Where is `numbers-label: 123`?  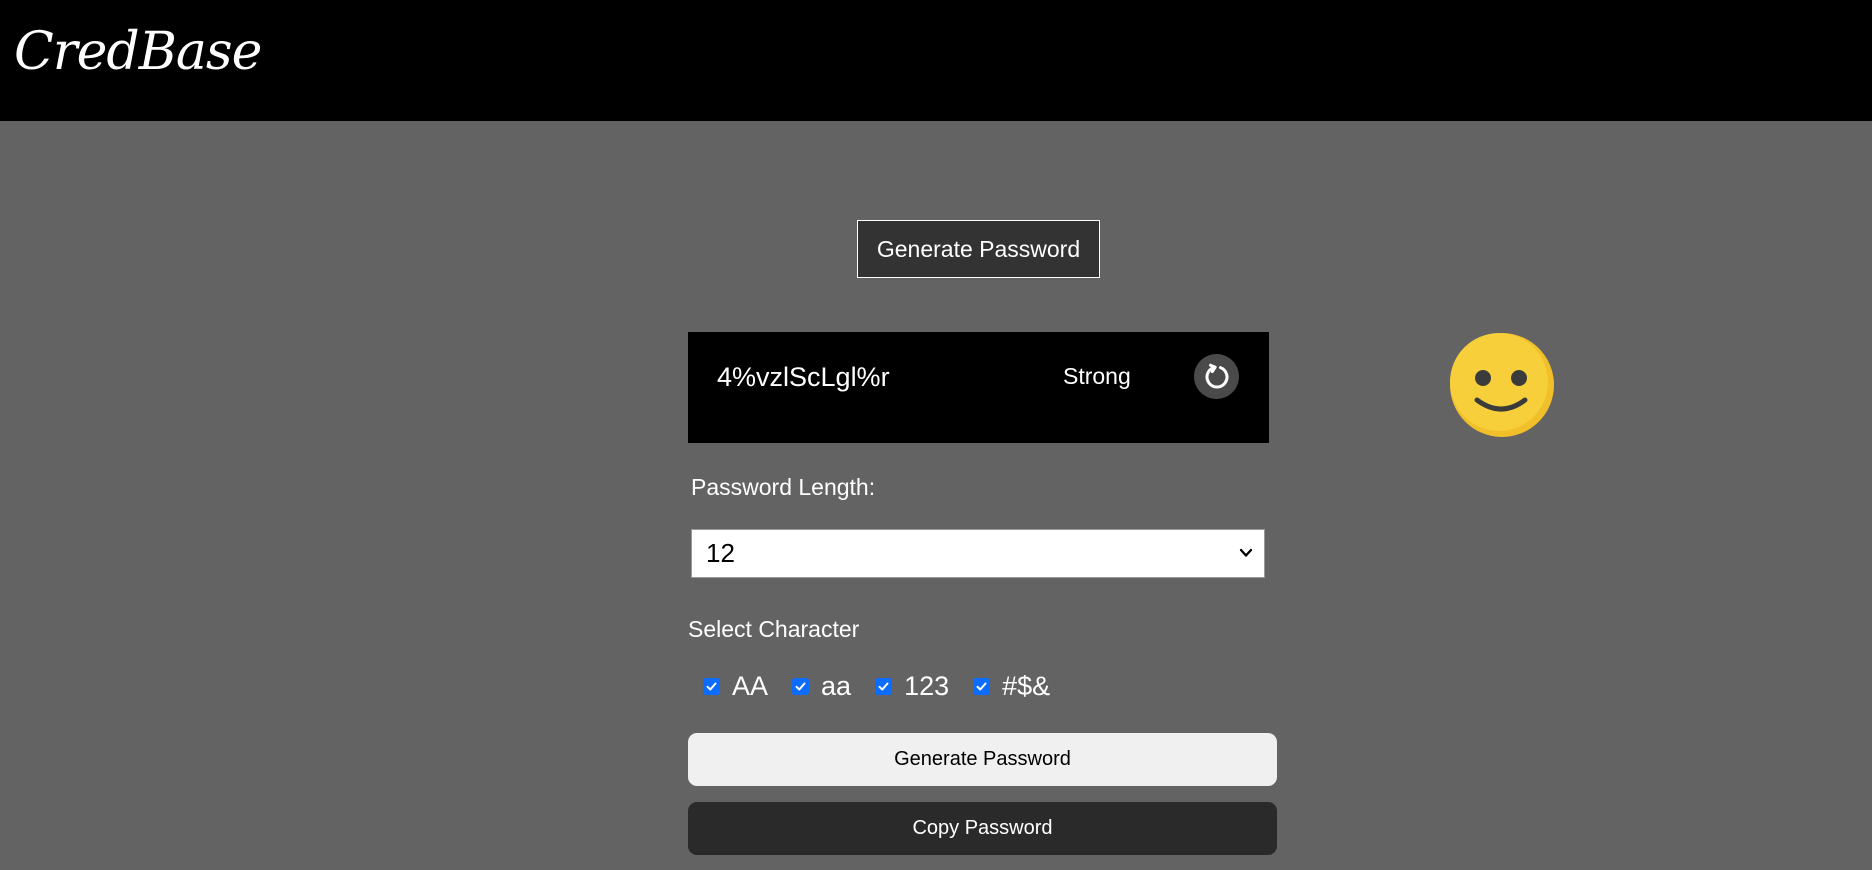
numbers-label: 123 is located at coordinates (927, 685).